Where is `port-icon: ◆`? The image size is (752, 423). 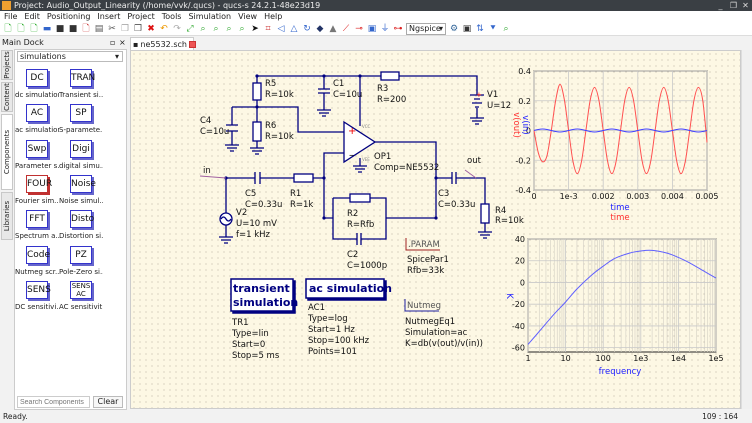 port-icon: ◆ is located at coordinates (320, 29).